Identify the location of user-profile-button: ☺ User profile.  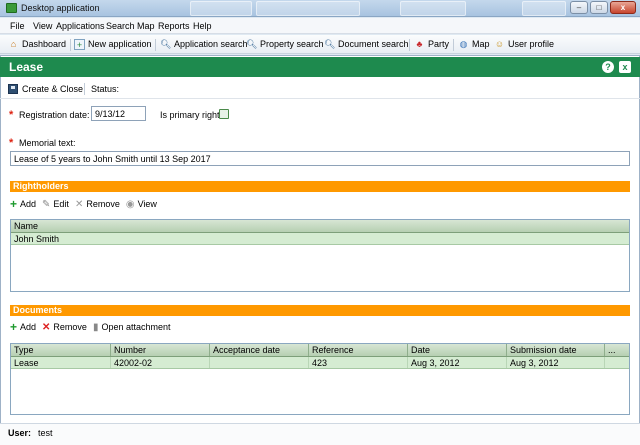
(524, 44).